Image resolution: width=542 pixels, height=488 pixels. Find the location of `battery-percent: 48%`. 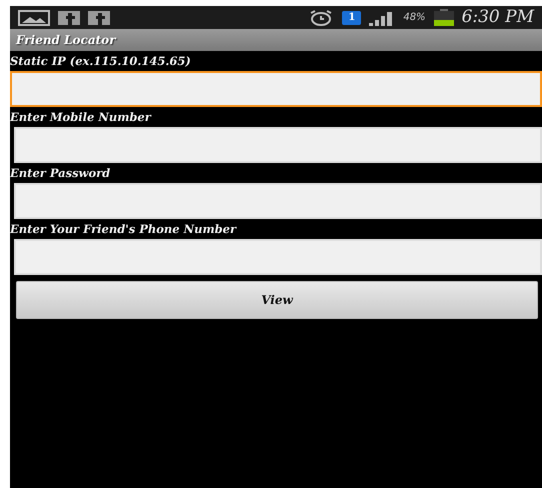

battery-percent: 48% is located at coordinates (414, 18).